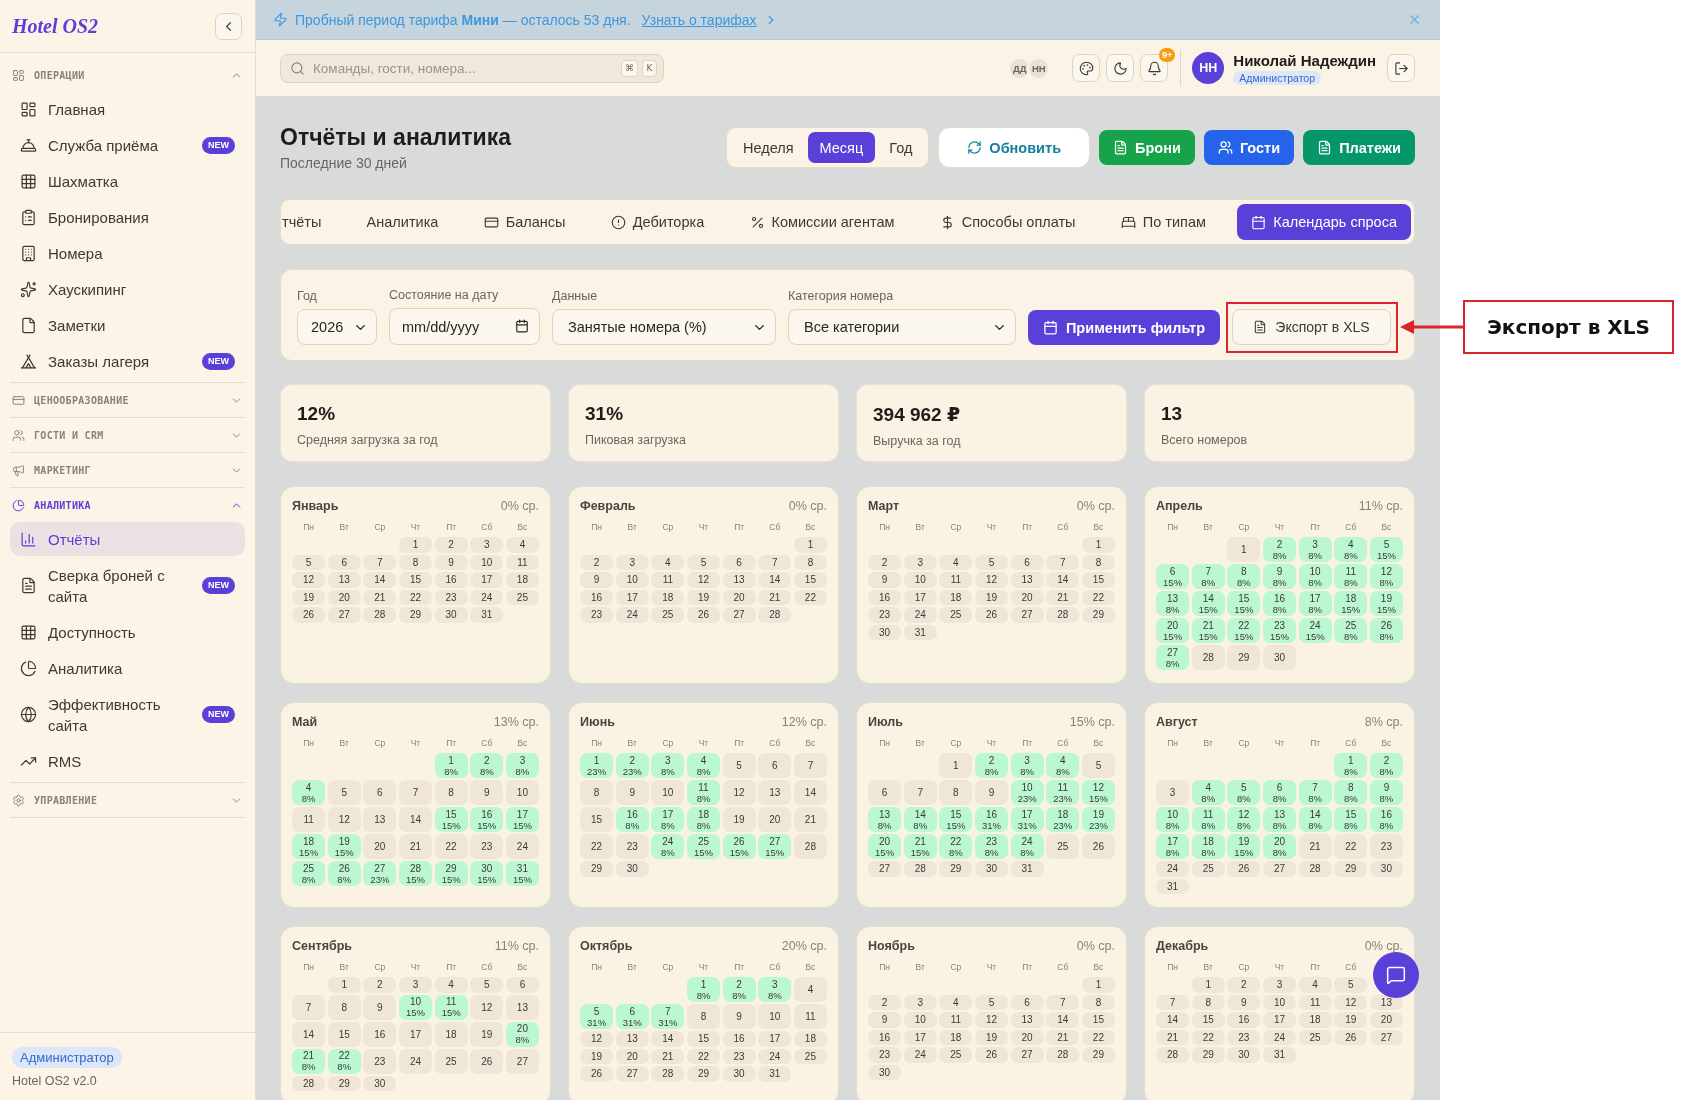  I want to click on day-cell: 27 8%, so click(1173, 657).